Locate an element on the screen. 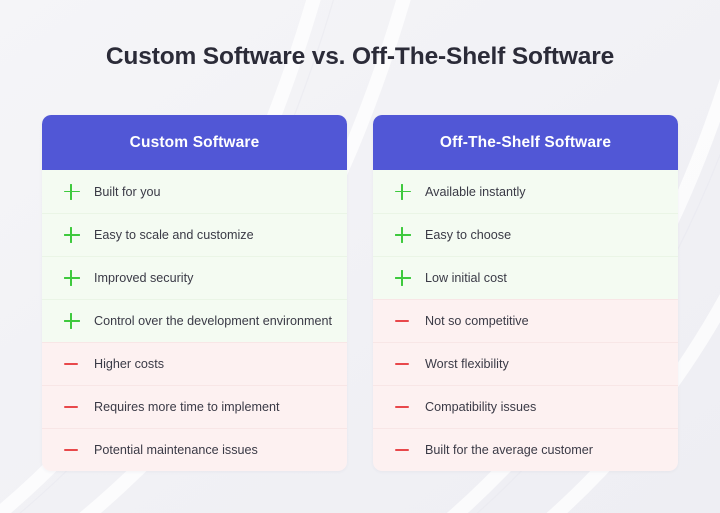  feature-row: Compatibility issues is located at coordinates (525, 406).